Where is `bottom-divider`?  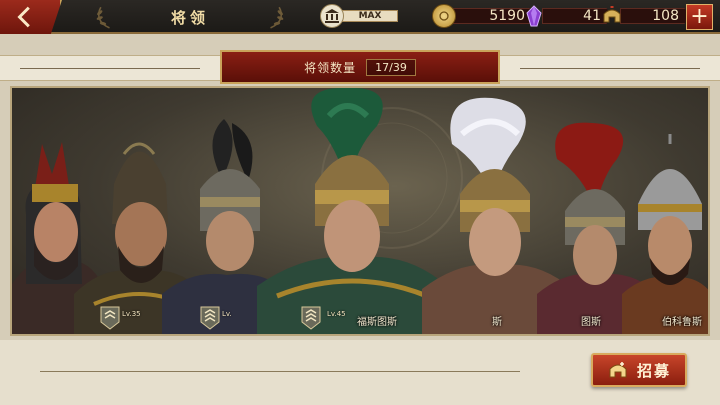 bottom-divider is located at coordinates (280, 371).